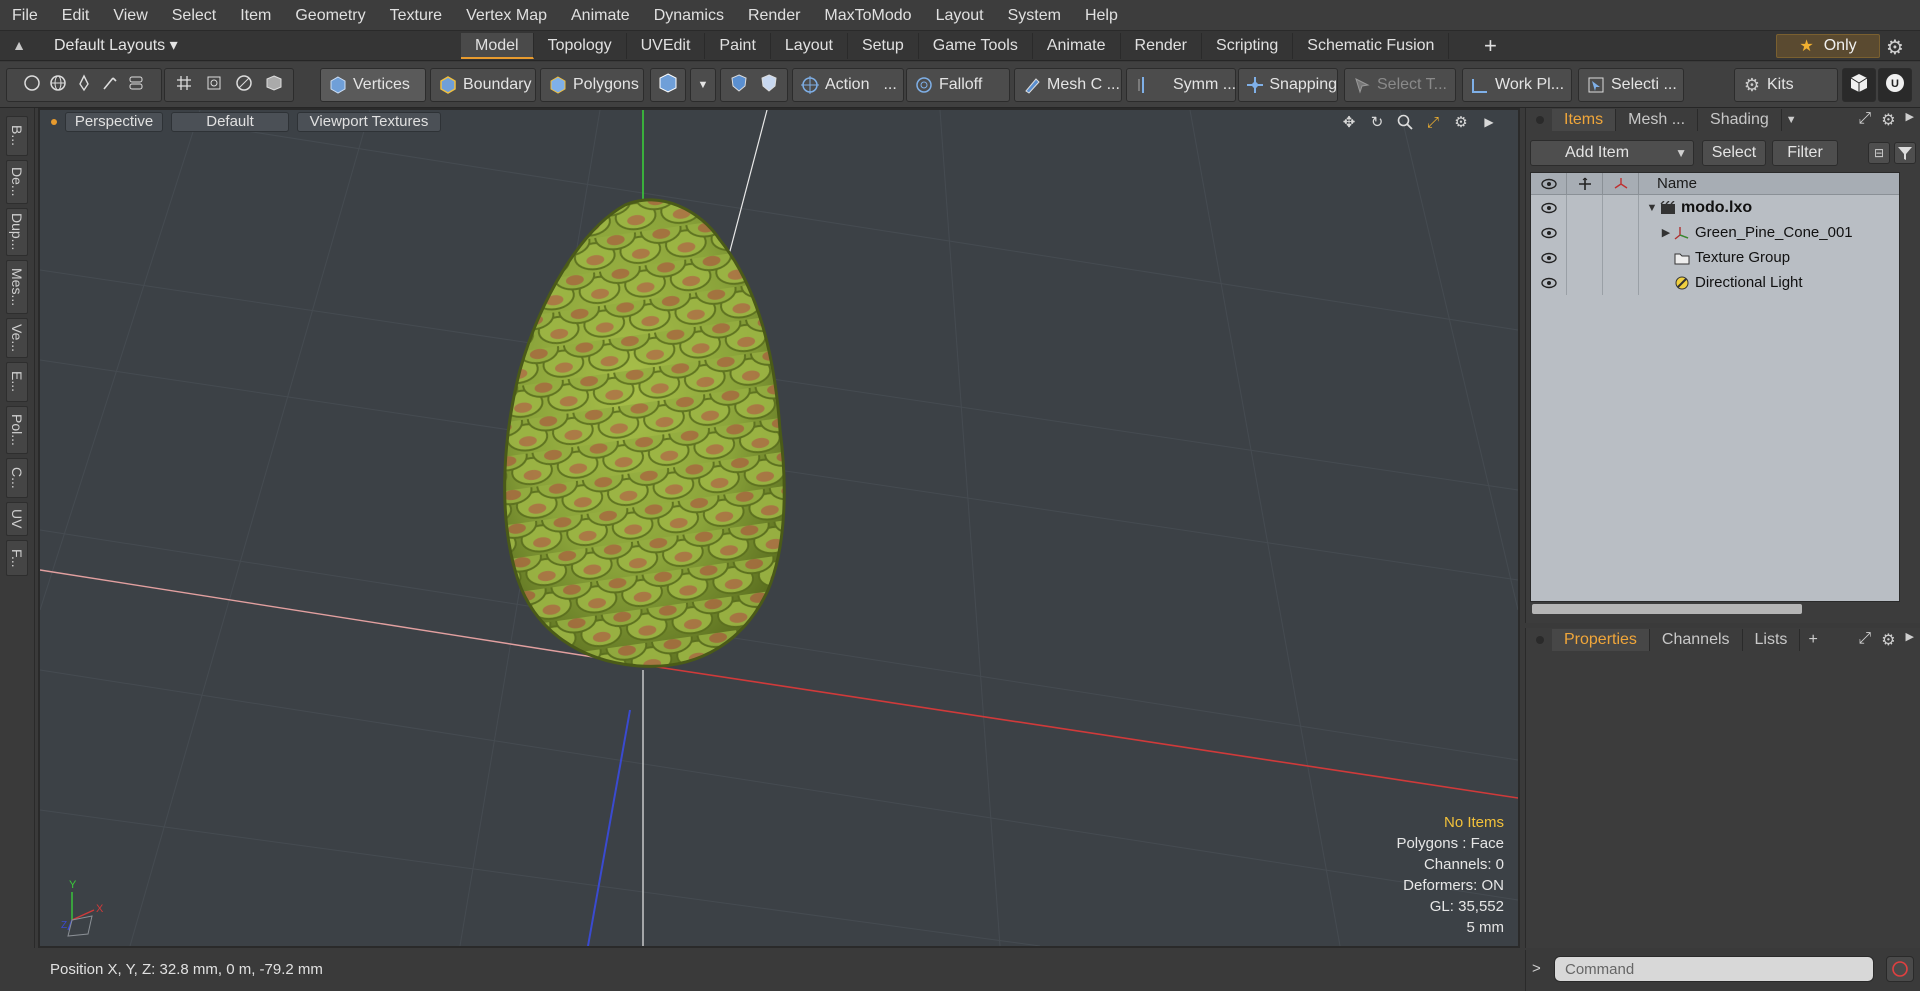 The height and width of the screenshot is (991, 1920). I want to click on tree-row-texture-group: Texture Group, so click(1715, 257).